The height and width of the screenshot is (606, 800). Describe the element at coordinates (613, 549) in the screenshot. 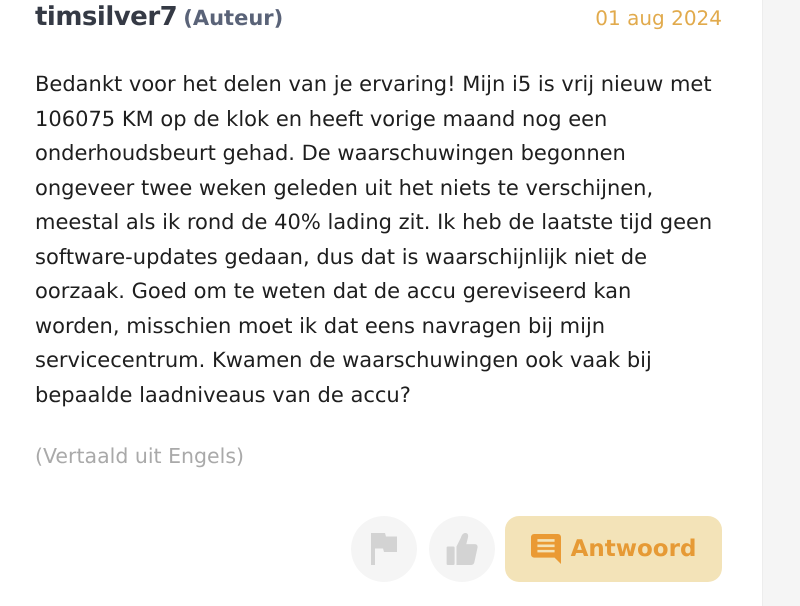

I see `reply-button: Antwoord` at that location.